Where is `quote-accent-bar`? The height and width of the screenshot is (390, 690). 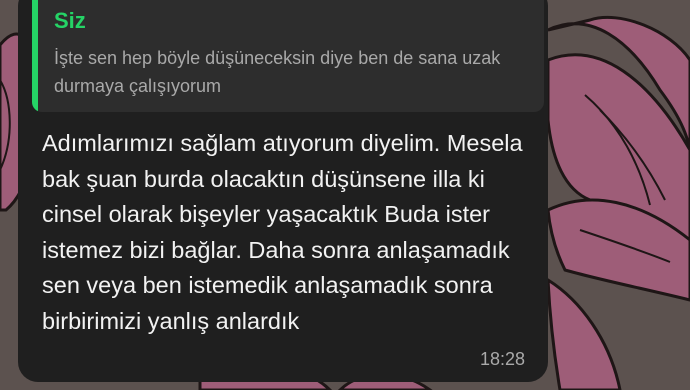
quote-accent-bar is located at coordinates (35, 56).